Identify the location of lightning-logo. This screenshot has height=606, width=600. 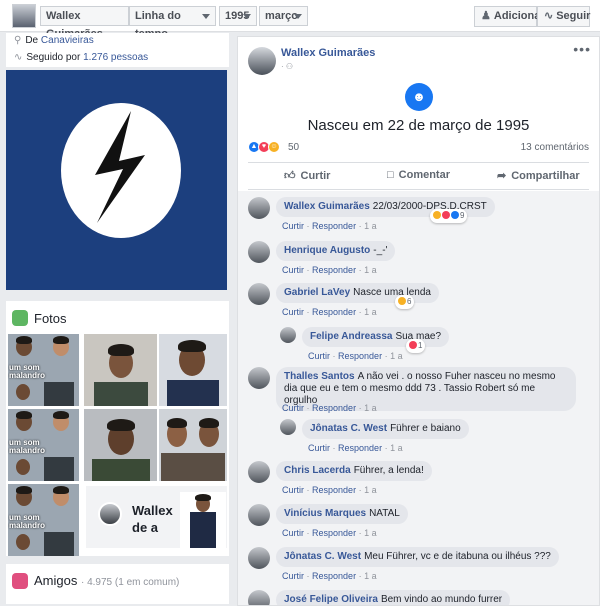
(121, 170).